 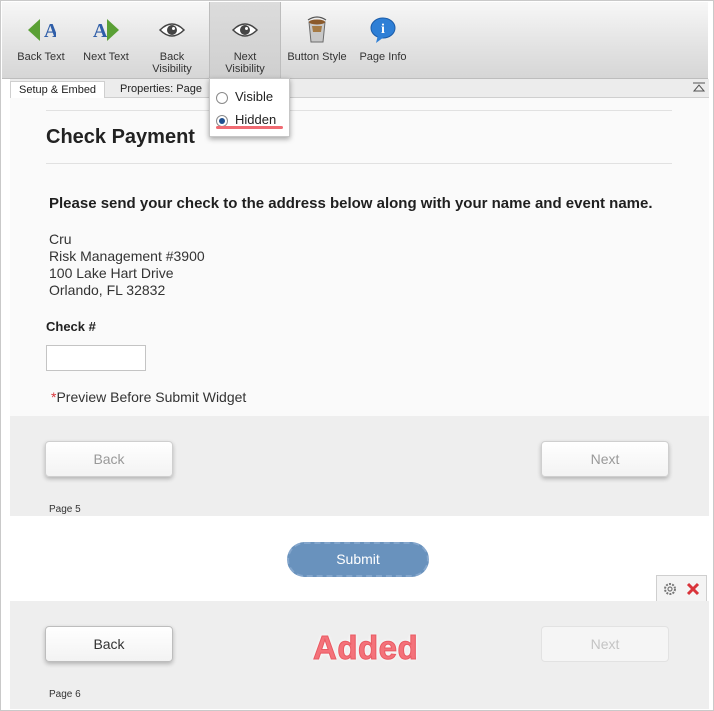 I want to click on back-text-button: A Back Text, so click(x=41, y=40).